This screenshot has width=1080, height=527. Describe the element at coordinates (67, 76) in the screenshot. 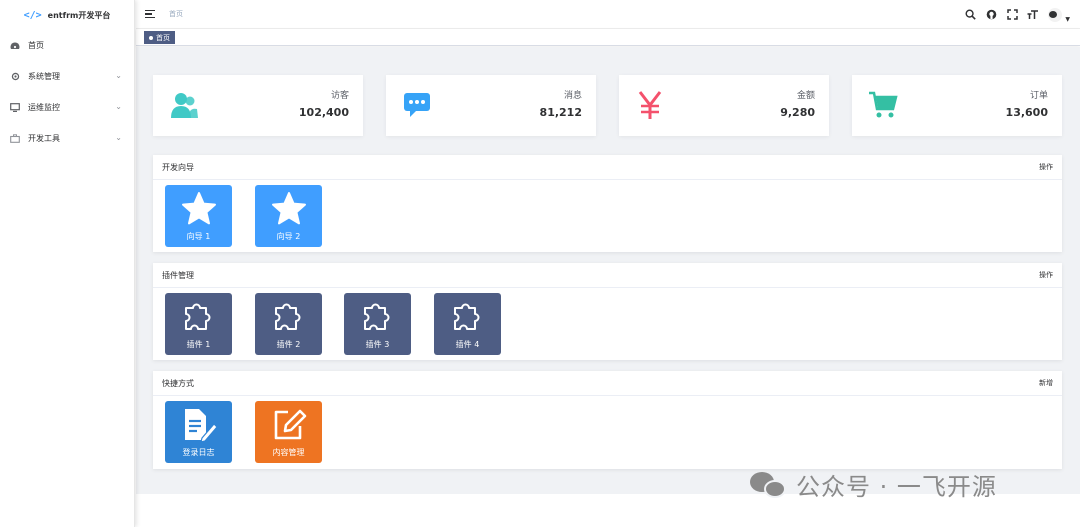

I see `sidebar-item-system: 系统管理 ⌄` at that location.